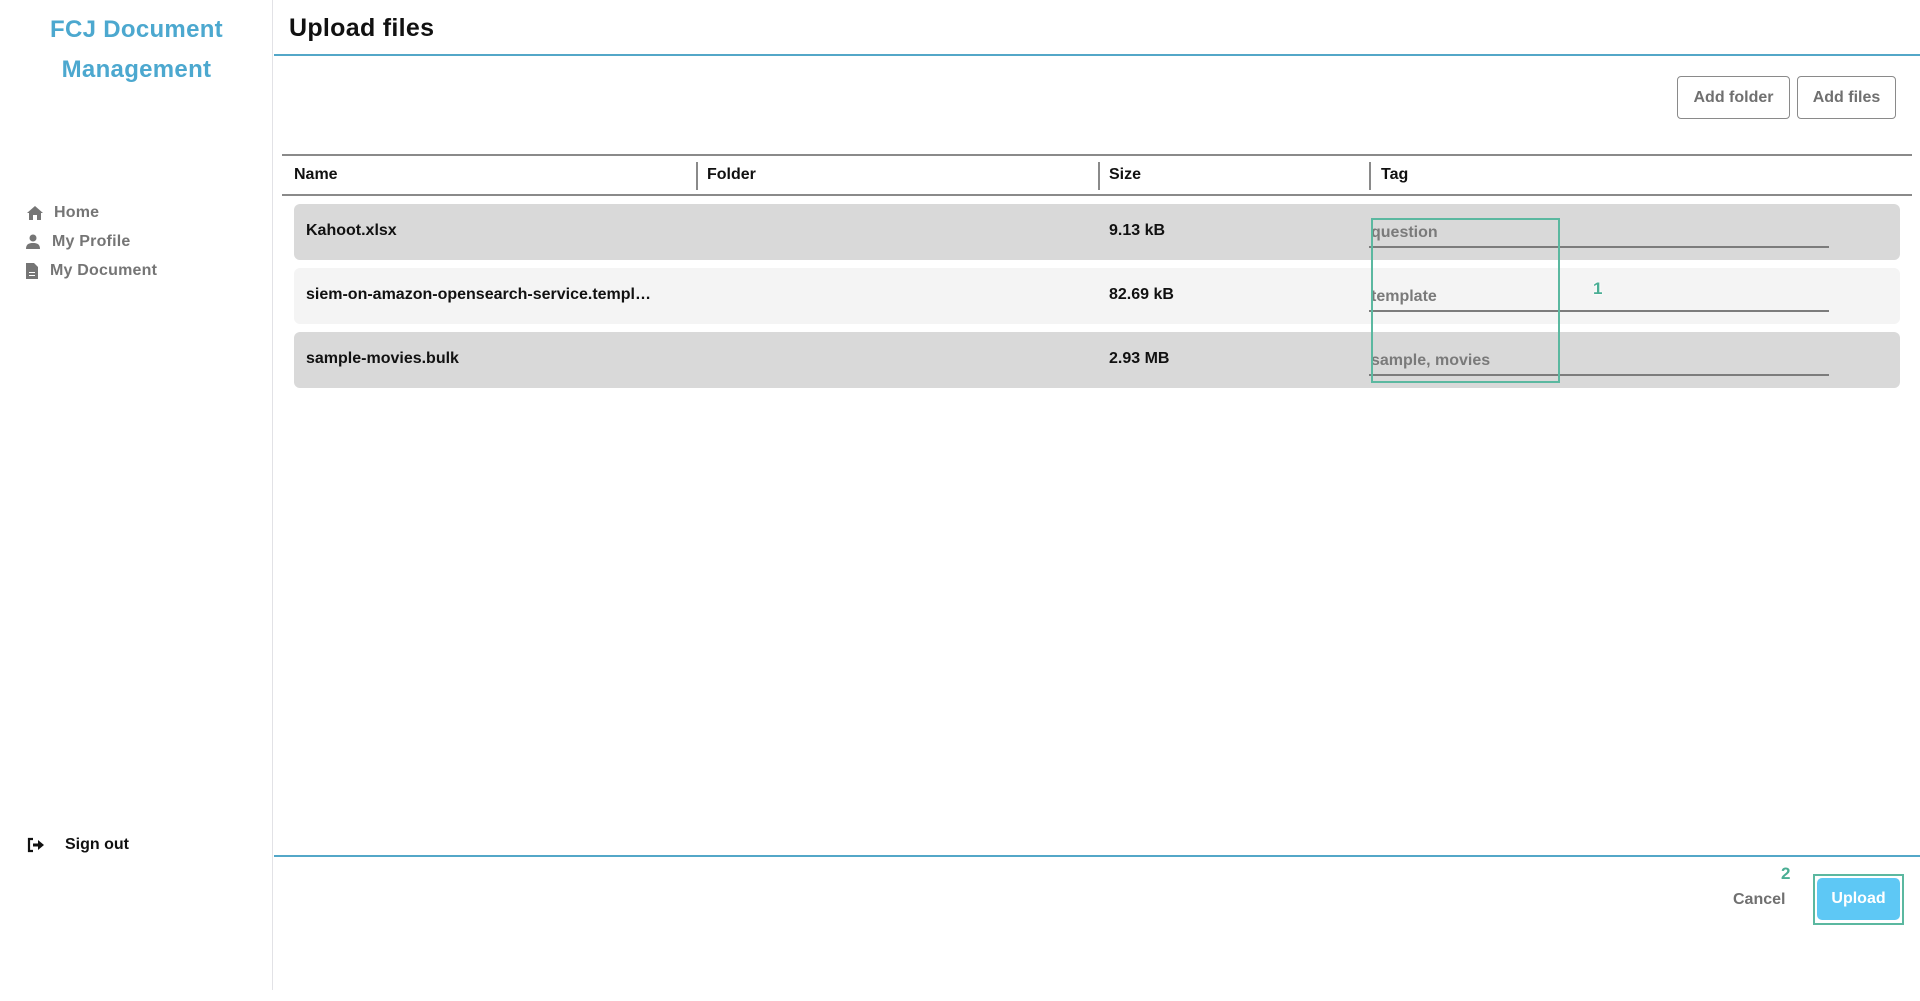 The width and height of the screenshot is (1920, 1001). What do you see at coordinates (1097, 360) in the screenshot?
I see `table-row: sample-movies.bulk 2.93 MB` at bounding box center [1097, 360].